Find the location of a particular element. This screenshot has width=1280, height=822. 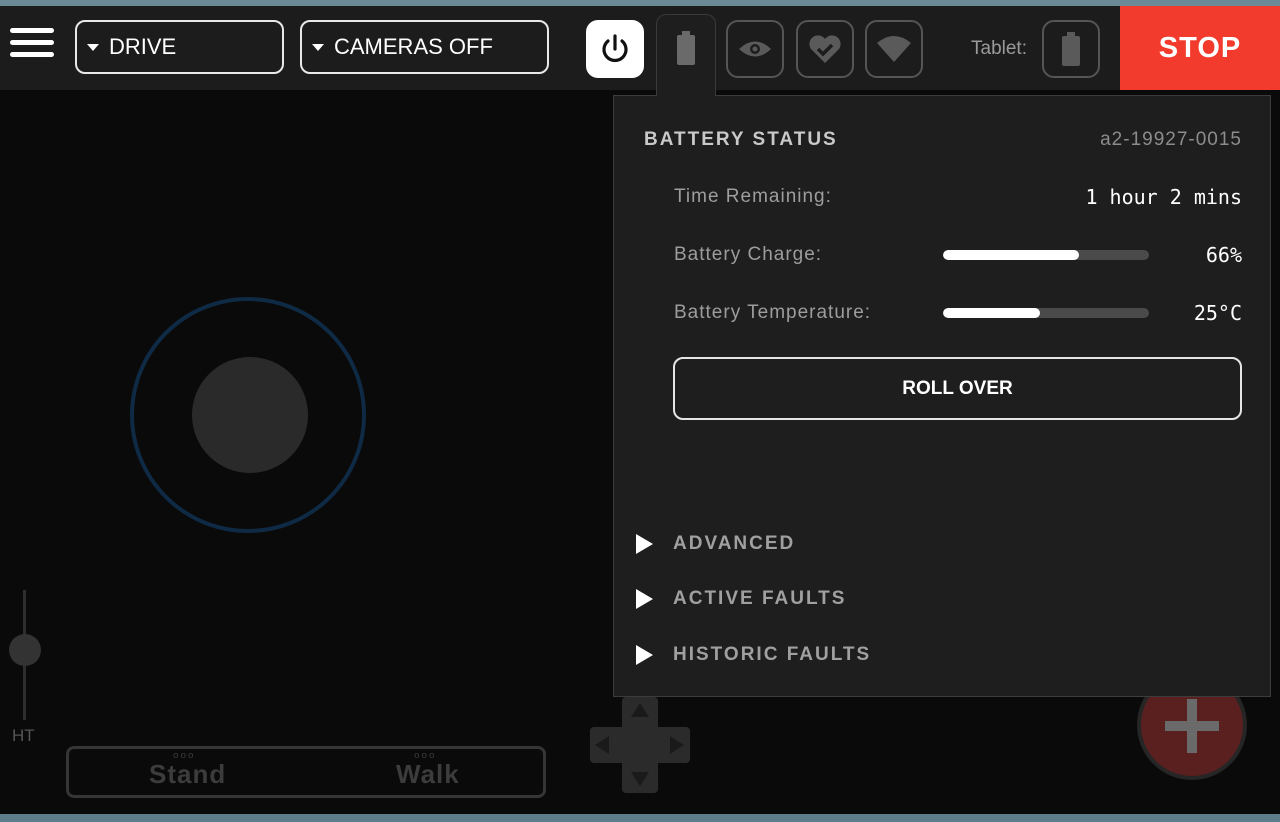

arrow-down-icon is located at coordinates (640, 779).